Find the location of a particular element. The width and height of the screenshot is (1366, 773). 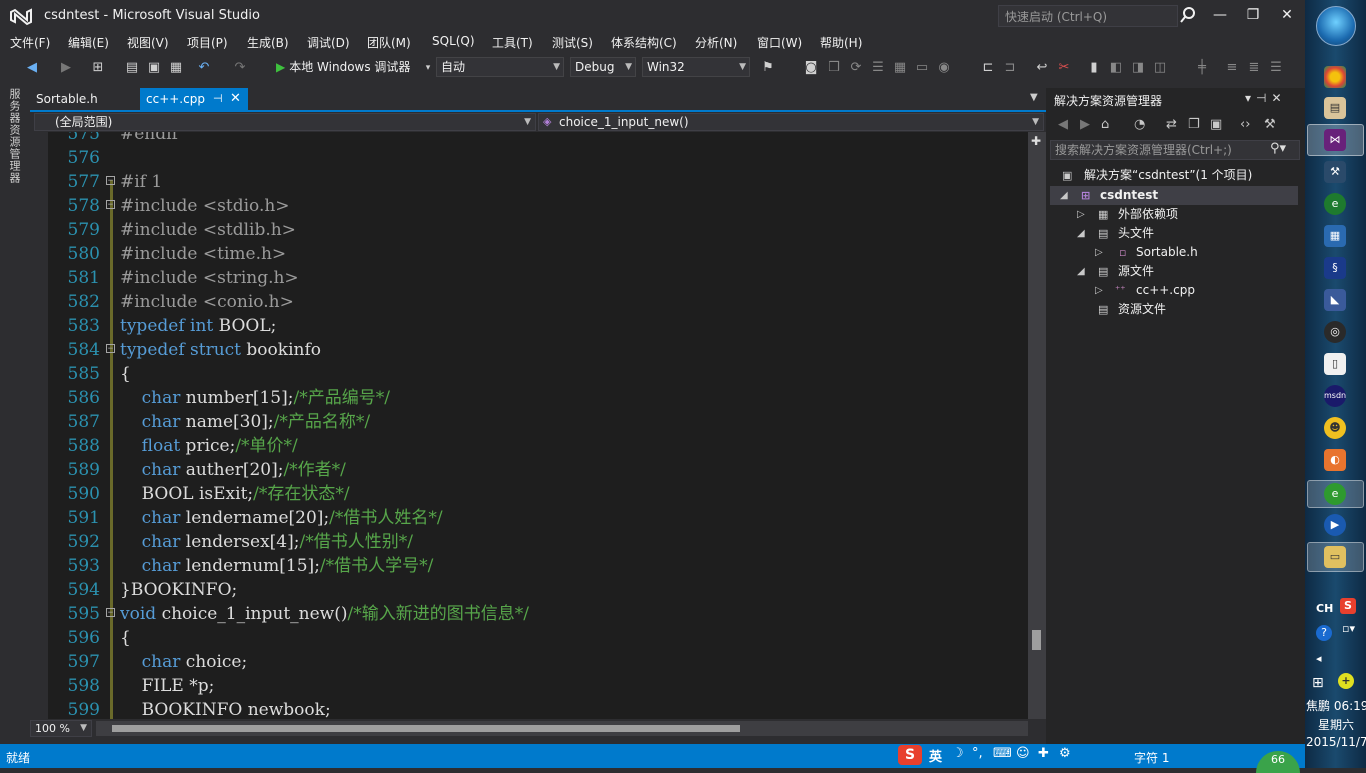

search-icon is located at coordinates (1188, 15).